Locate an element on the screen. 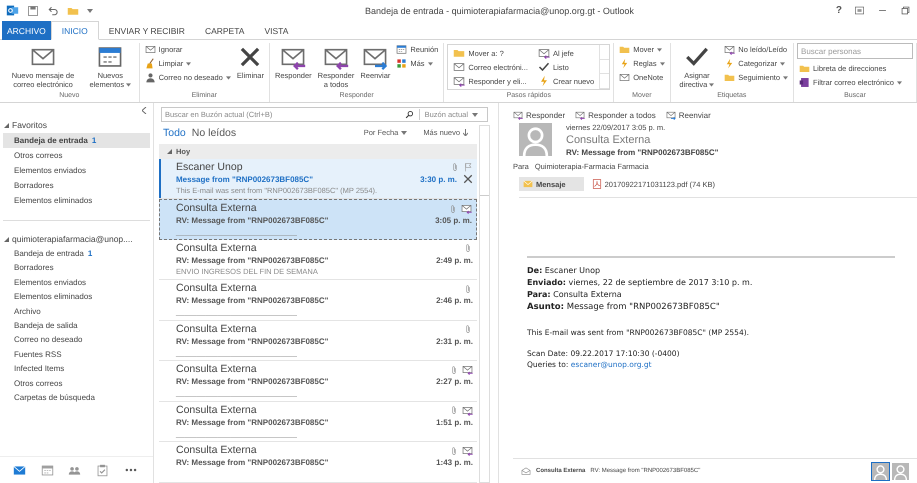  person-icon is located at coordinates (150, 77).